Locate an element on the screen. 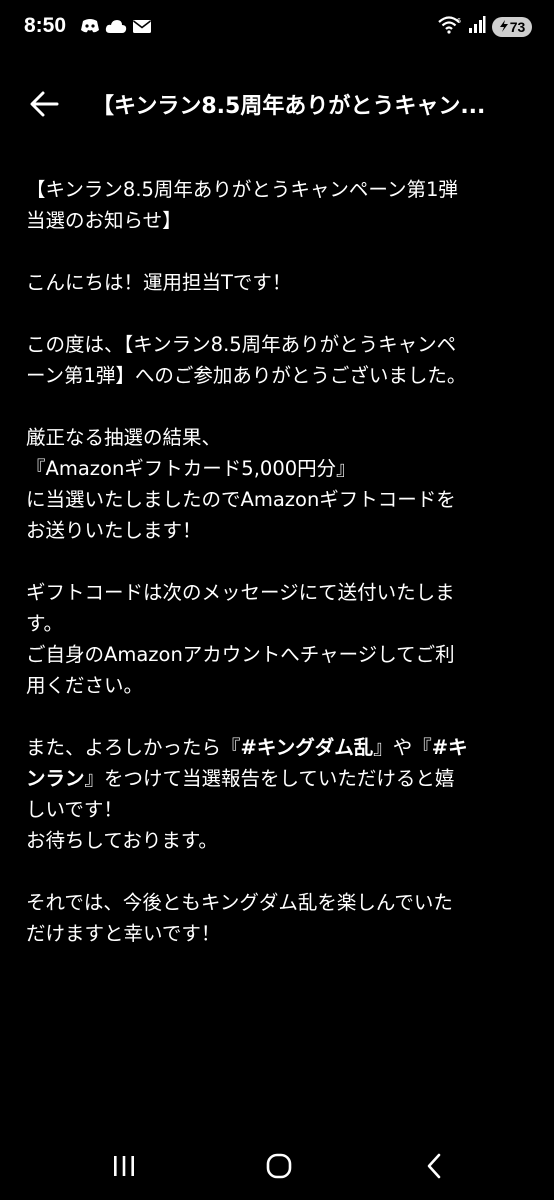 The image size is (554, 1200). message-line: お送りいたします！ is located at coordinates (114, 530).